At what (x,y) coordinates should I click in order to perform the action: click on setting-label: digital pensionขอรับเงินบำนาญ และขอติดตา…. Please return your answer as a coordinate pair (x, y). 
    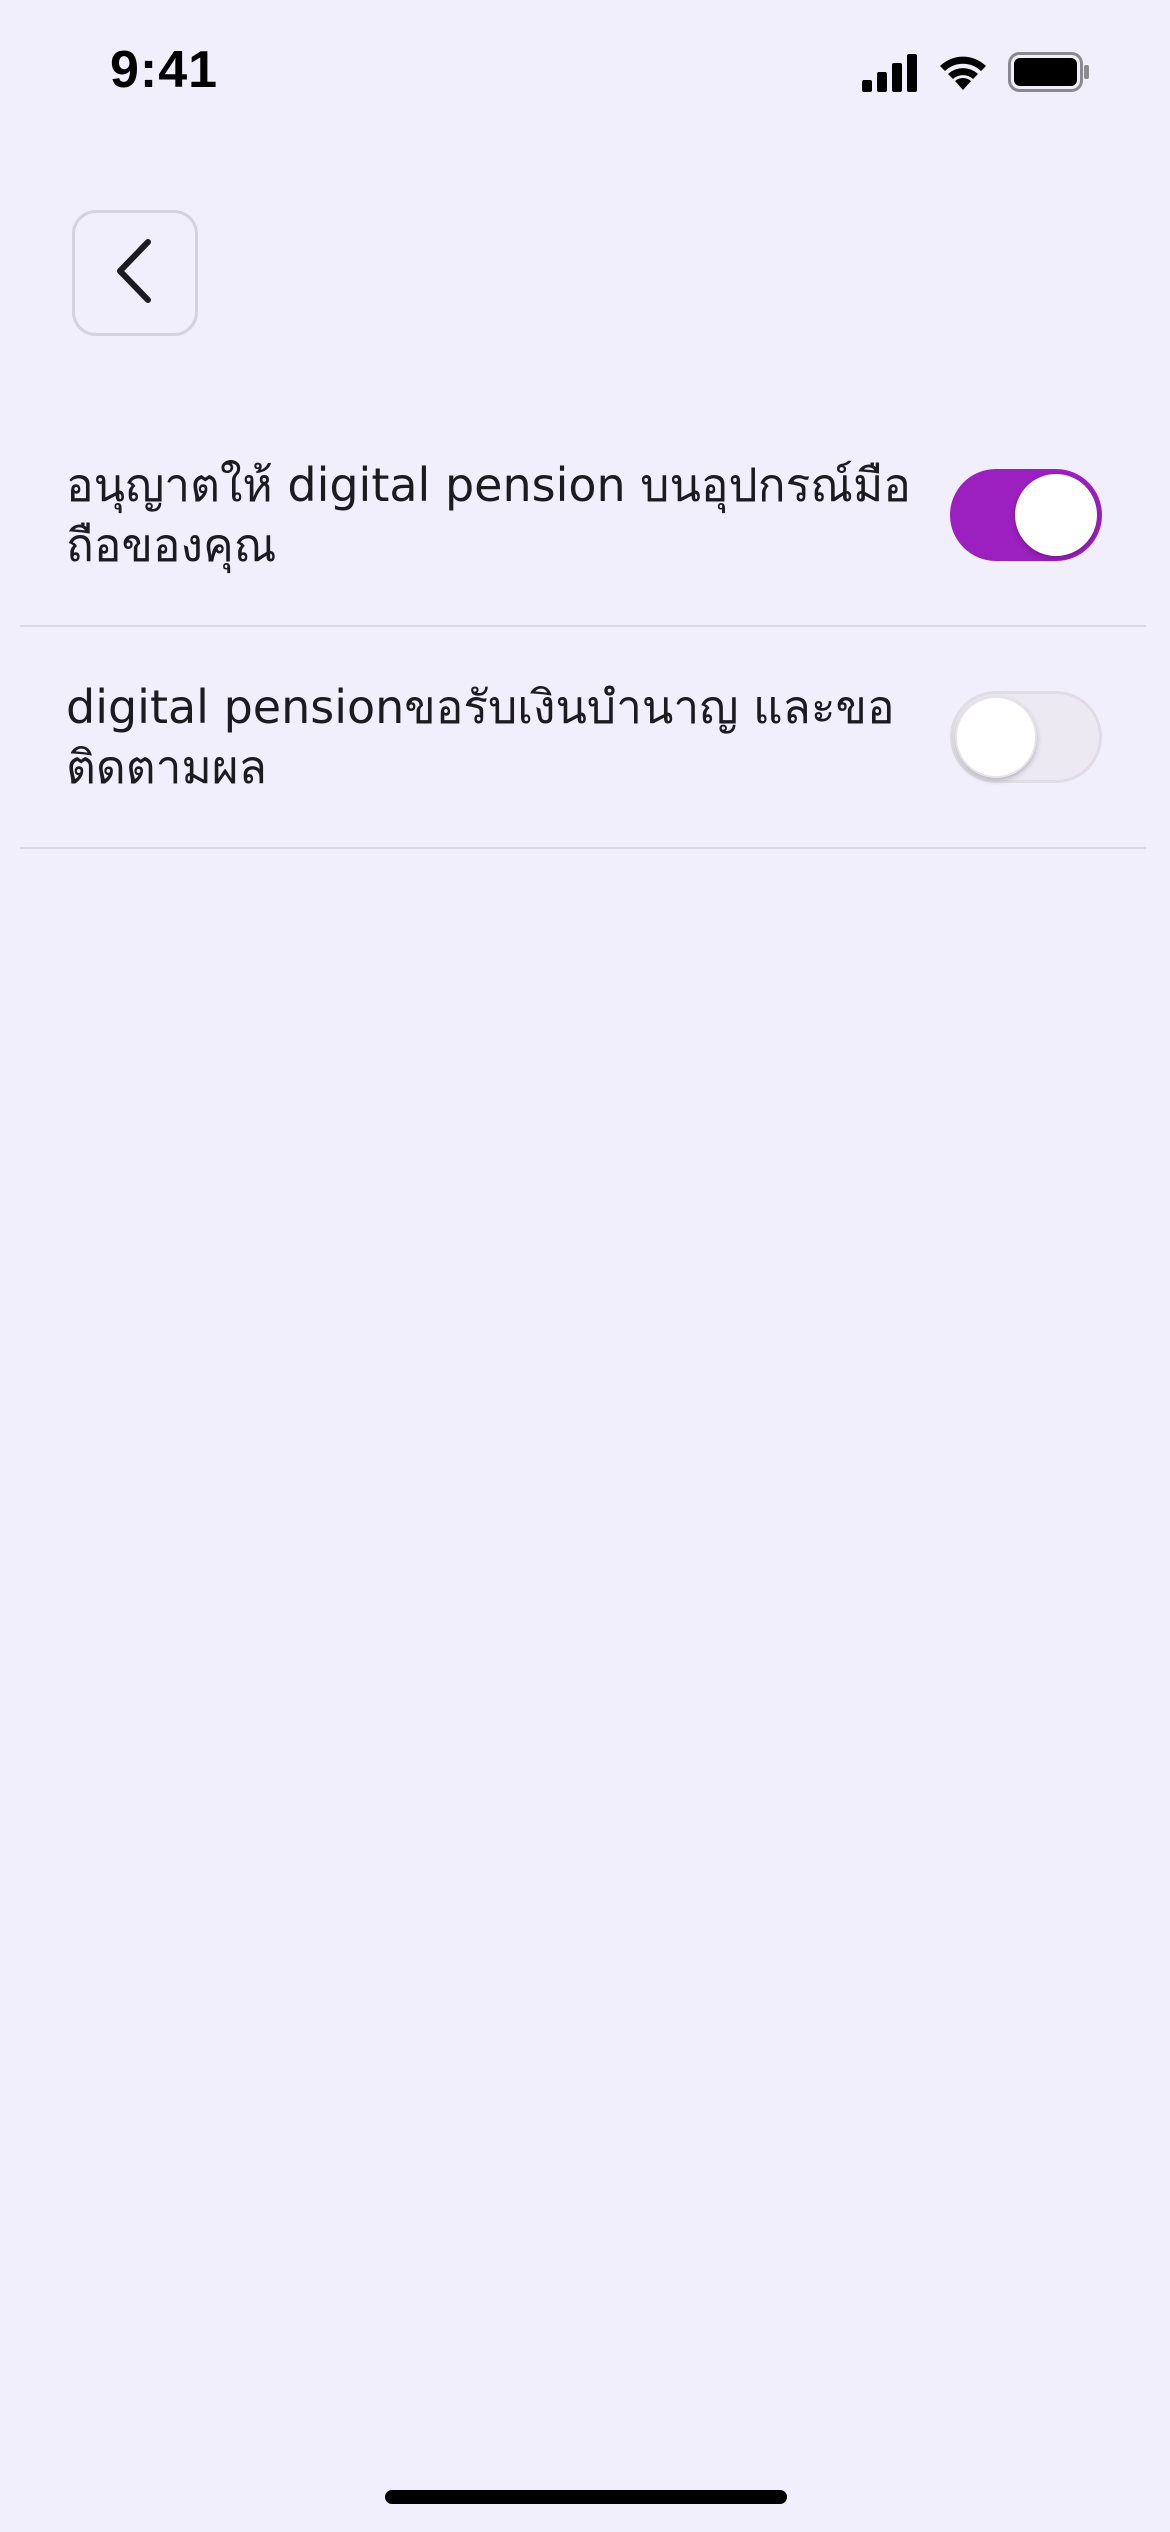
    Looking at the image, I should click on (480, 737).